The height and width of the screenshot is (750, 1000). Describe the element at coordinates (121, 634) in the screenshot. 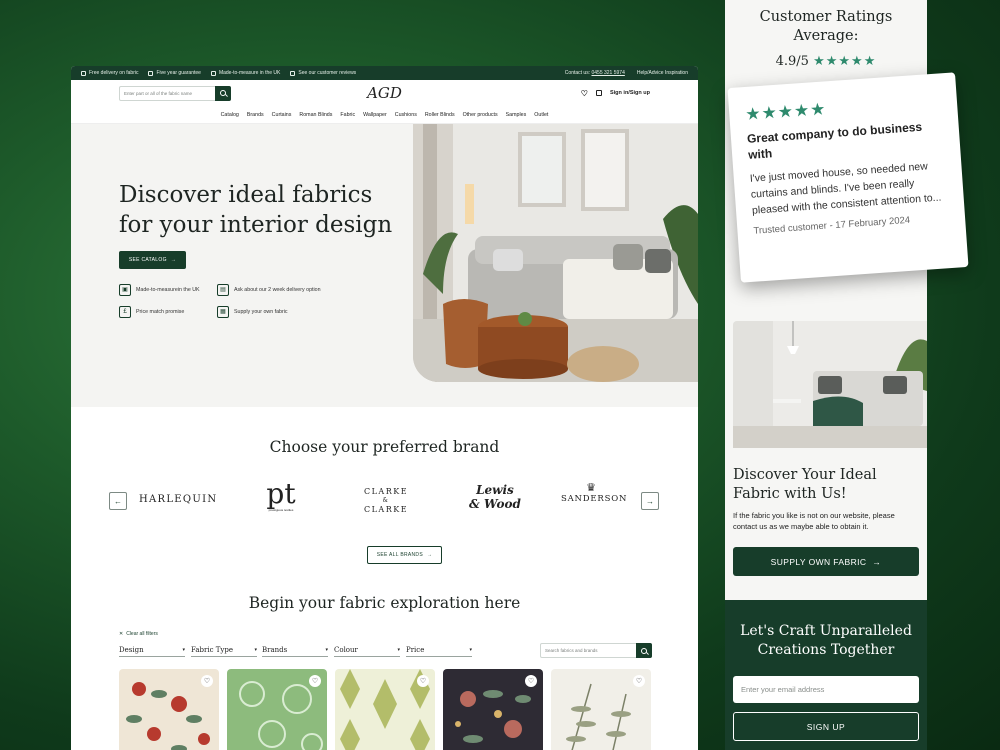

I see `close-icon: ✕` at that location.